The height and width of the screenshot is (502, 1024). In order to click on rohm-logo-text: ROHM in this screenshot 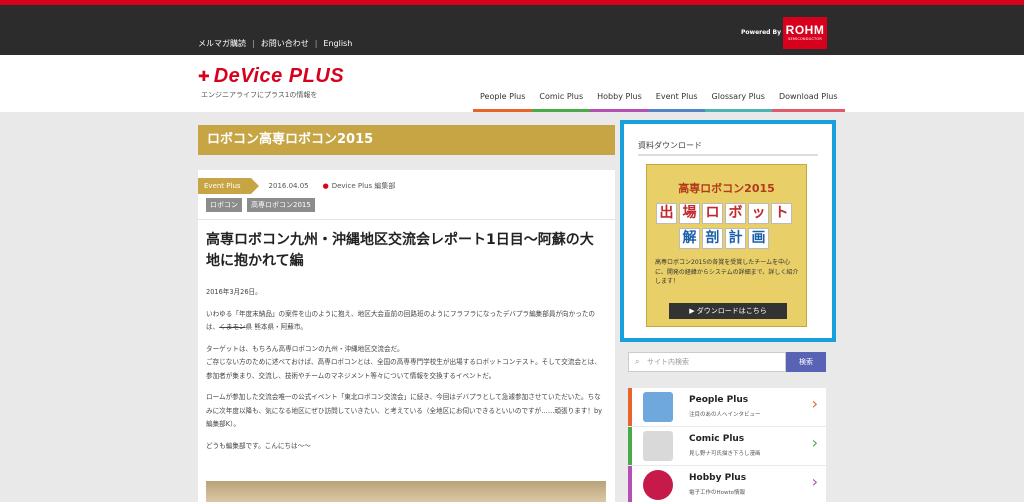, I will do `click(805, 30)`.